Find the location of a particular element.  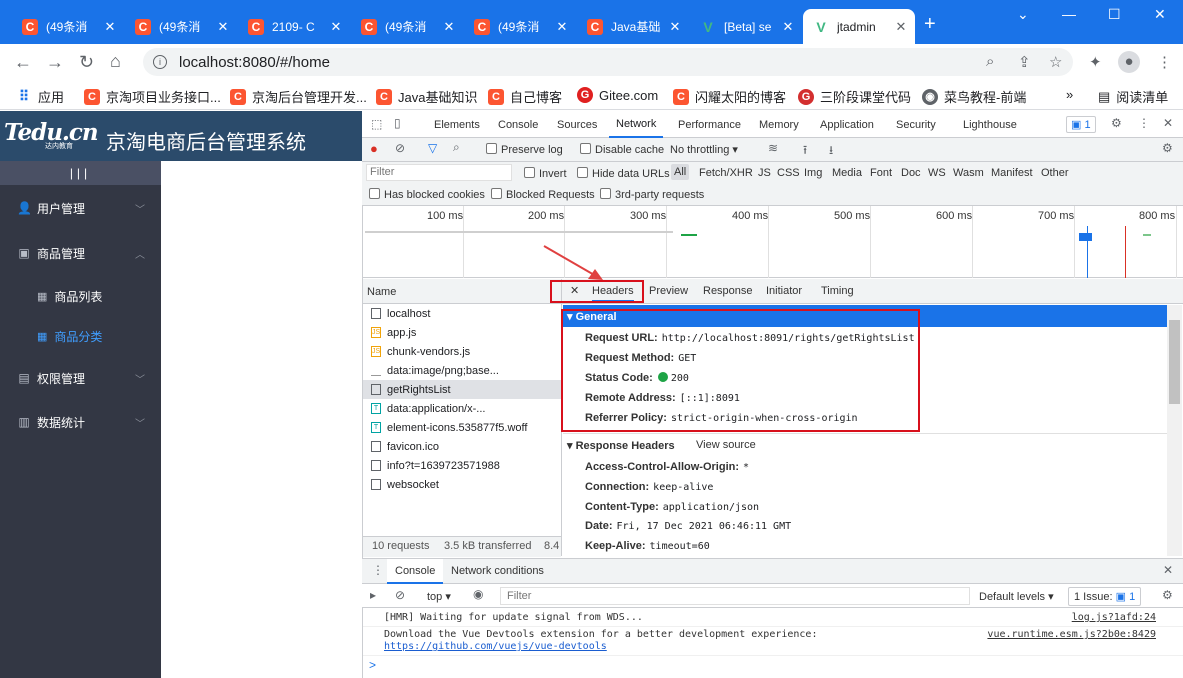

request-row: favicon.ico is located at coordinates (462, 446).